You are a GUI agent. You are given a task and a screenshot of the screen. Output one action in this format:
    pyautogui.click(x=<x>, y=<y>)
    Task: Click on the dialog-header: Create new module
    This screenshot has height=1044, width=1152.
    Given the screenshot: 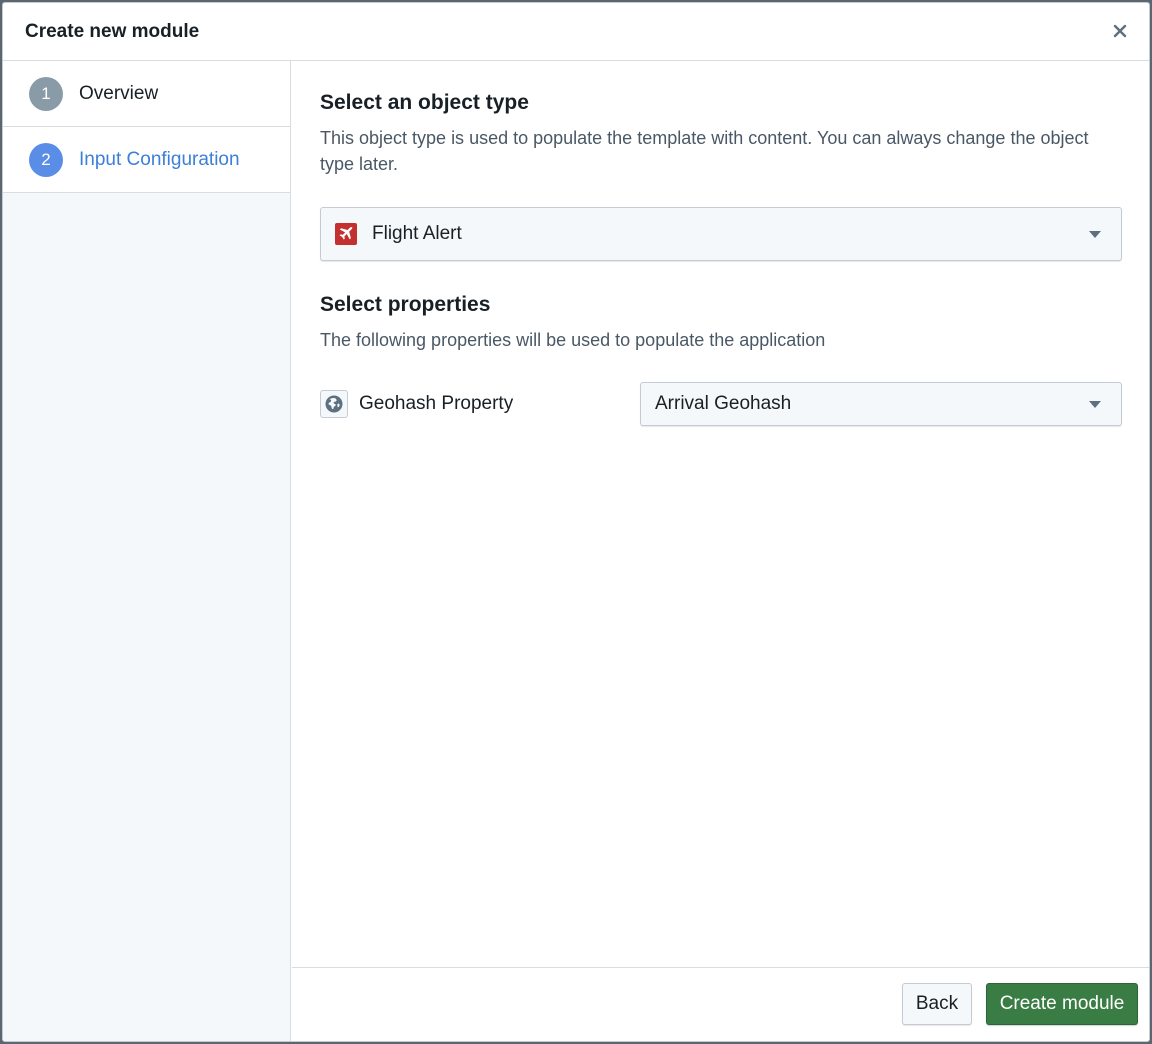 What is the action you would take?
    pyautogui.click(x=576, y=32)
    